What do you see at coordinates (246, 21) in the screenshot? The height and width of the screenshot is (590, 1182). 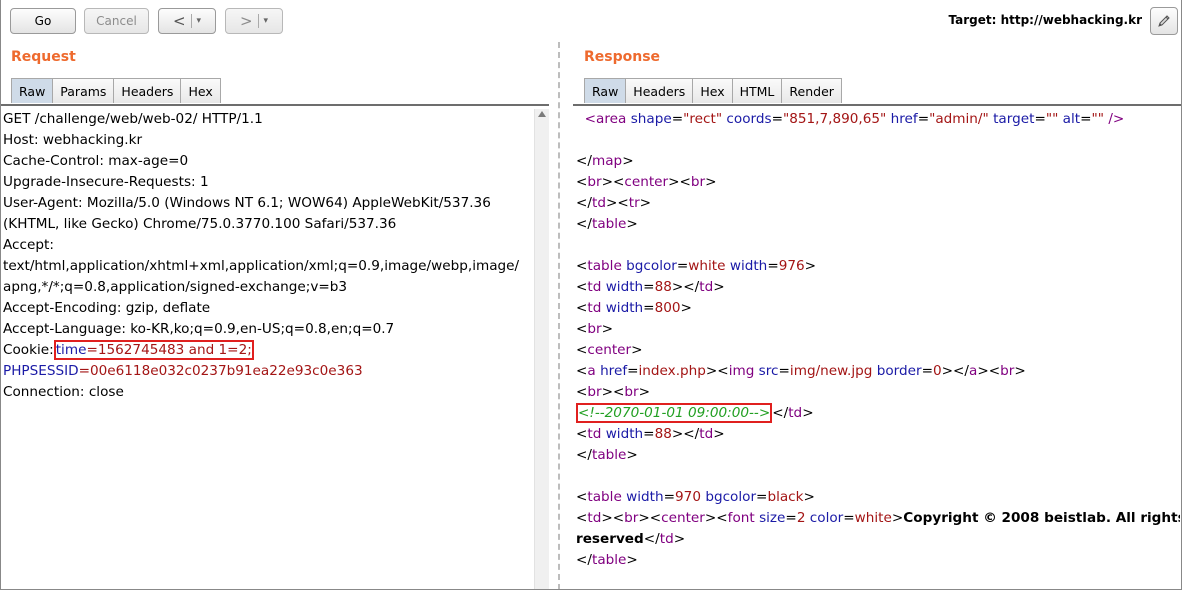 I see `chevron-right-icon: >` at bounding box center [246, 21].